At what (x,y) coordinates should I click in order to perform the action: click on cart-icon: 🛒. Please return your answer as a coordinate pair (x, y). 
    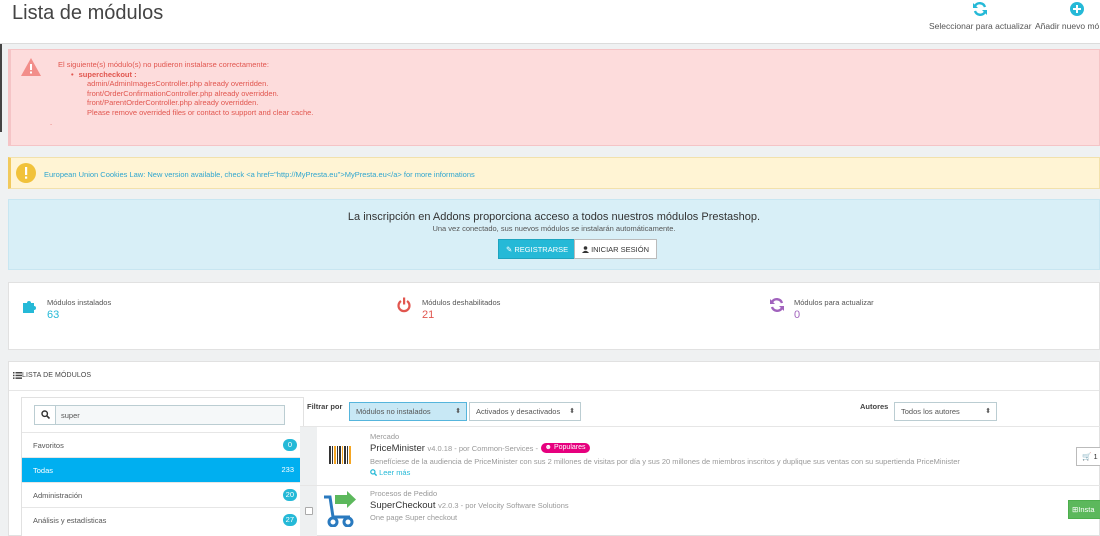
    Looking at the image, I should click on (1087, 456).